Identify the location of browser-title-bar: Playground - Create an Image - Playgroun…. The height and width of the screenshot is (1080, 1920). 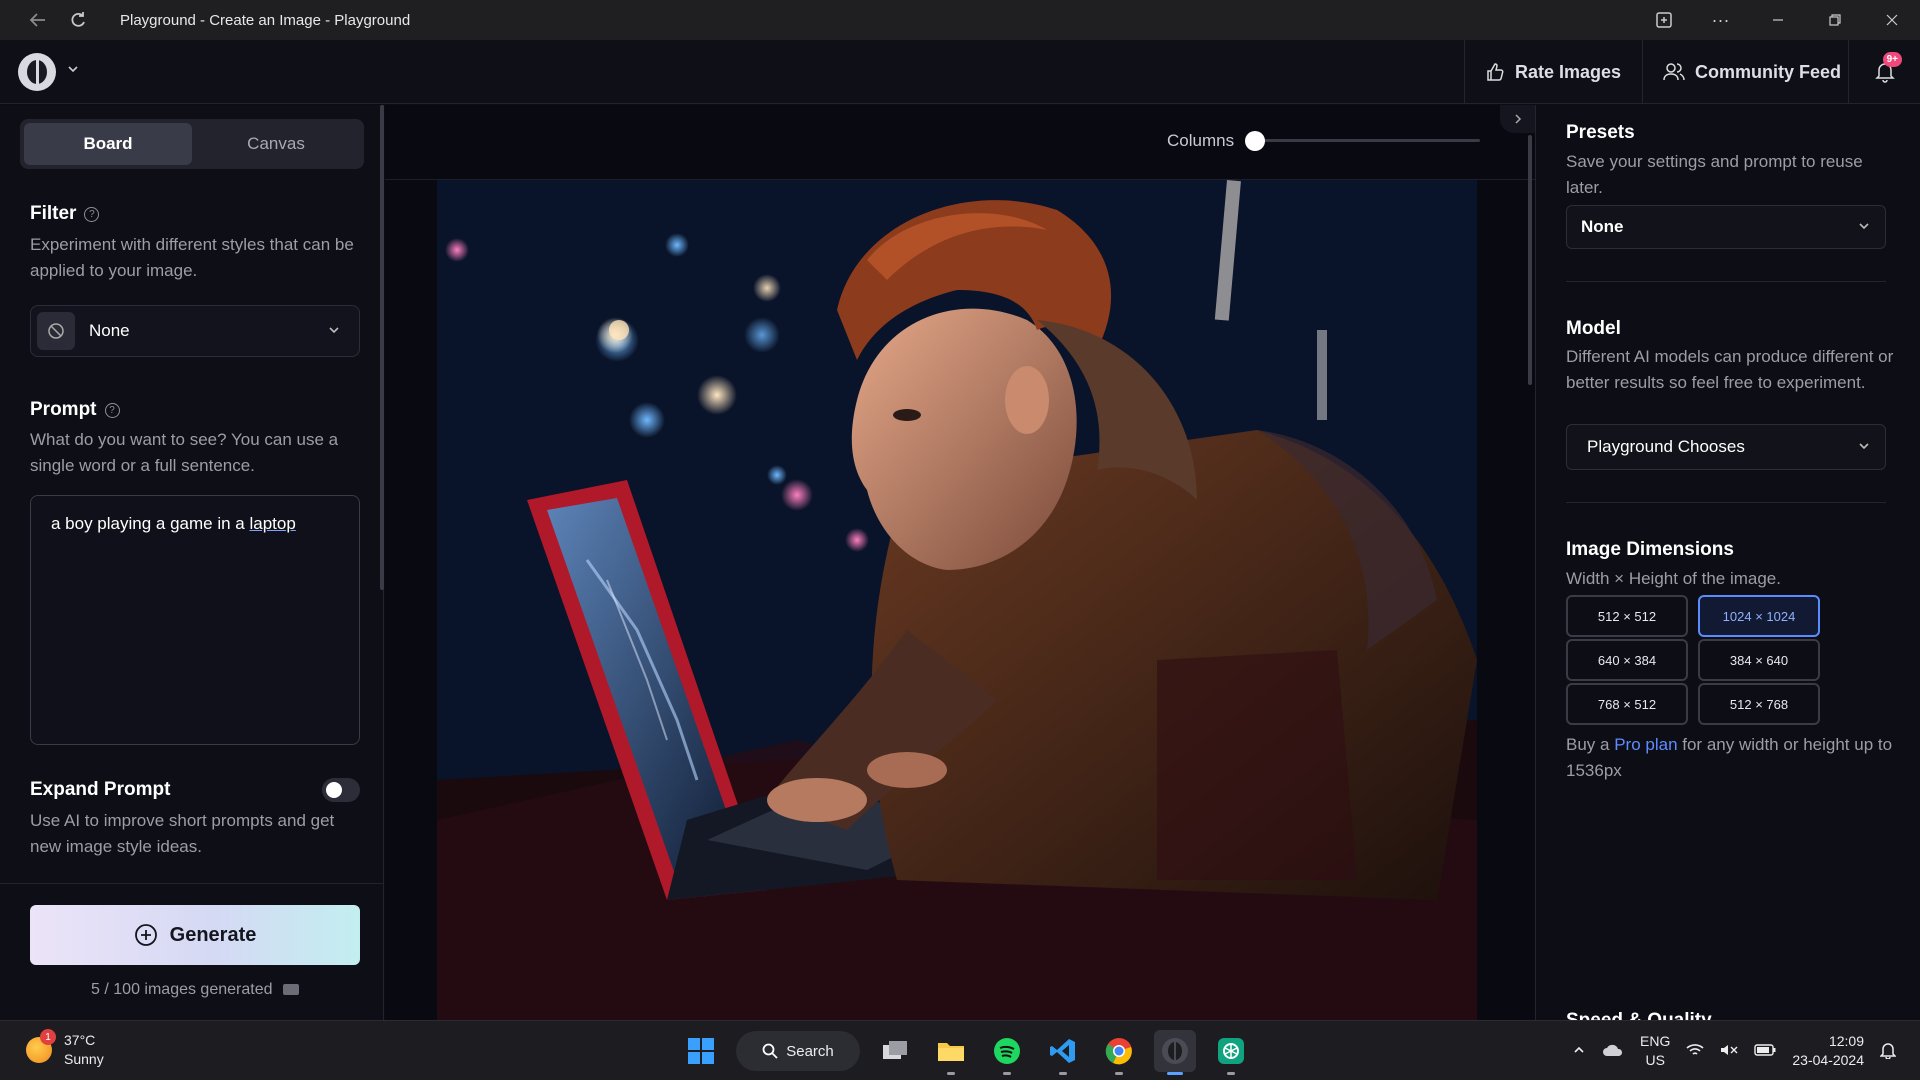
(960, 20).